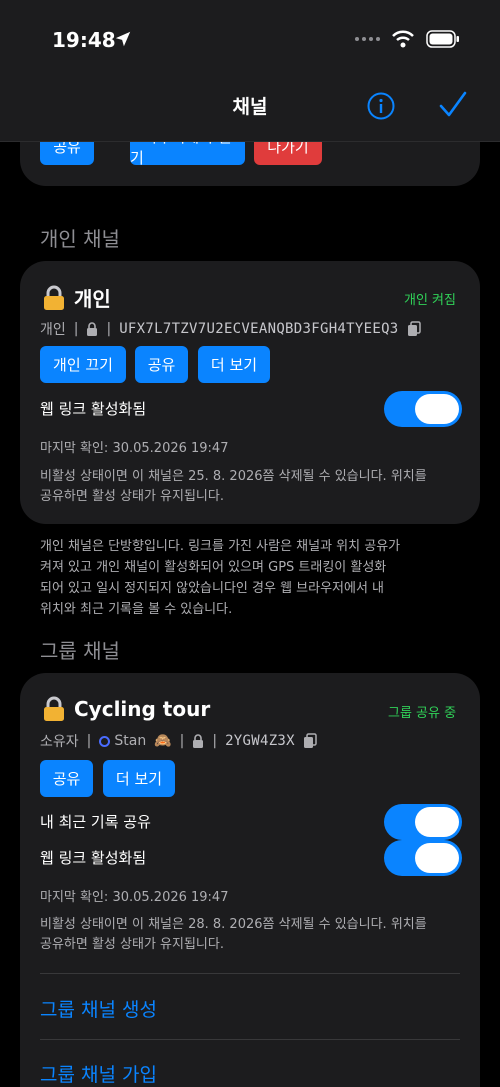 This screenshot has height=1087, width=500. What do you see at coordinates (234, 364) in the screenshot?
I see `private-more-button: 더 보기` at bounding box center [234, 364].